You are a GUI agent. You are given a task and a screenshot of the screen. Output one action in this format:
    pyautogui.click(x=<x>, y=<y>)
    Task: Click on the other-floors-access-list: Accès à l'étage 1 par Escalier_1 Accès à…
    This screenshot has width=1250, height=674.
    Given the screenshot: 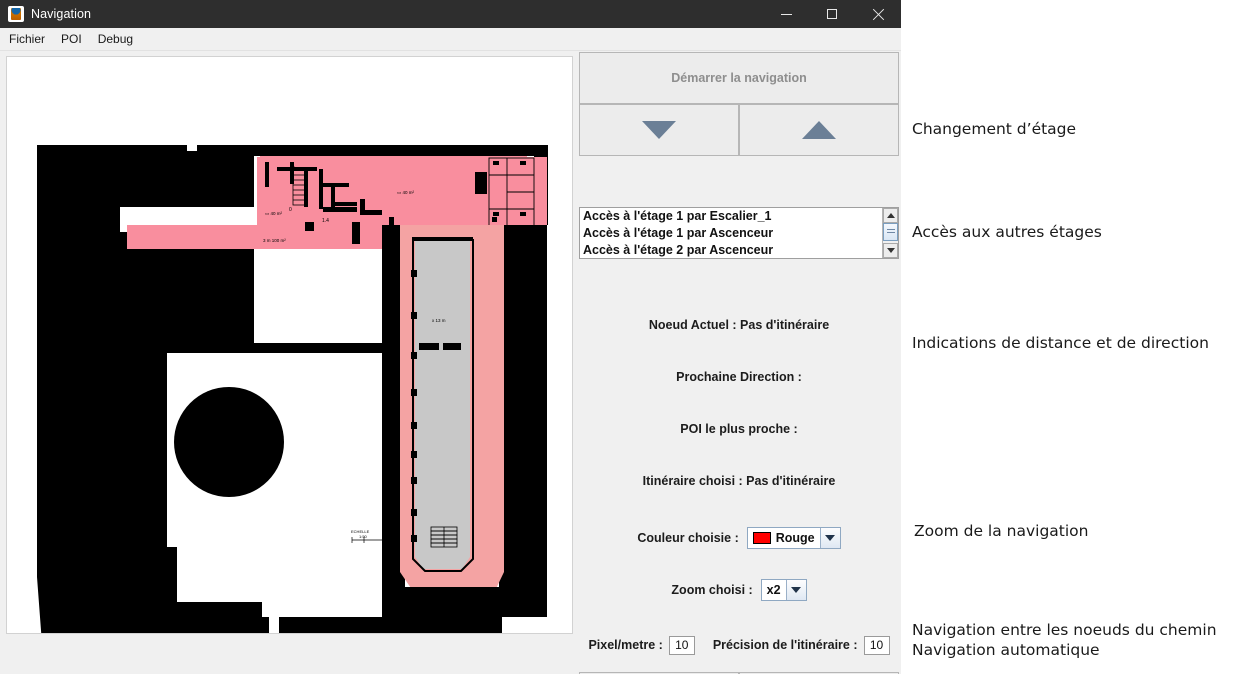 What is the action you would take?
    pyautogui.click(x=731, y=233)
    